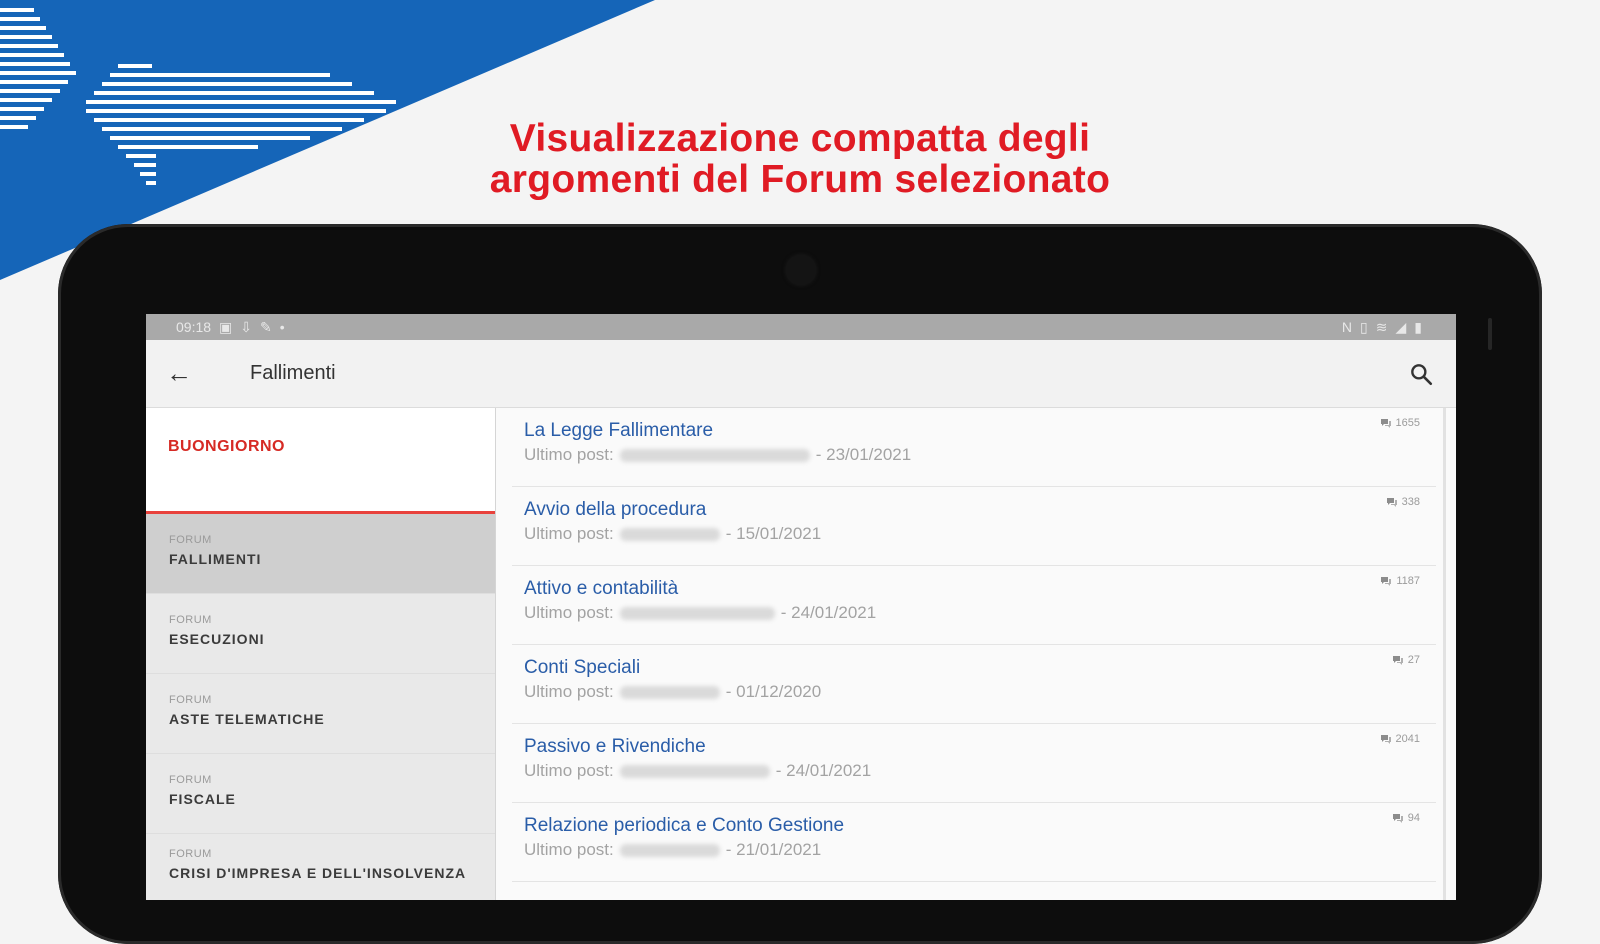 Image resolution: width=1600 pixels, height=944 pixels. What do you see at coordinates (1410, 502) in the screenshot?
I see `reply-count-value: 338` at bounding box center [1410, 502].